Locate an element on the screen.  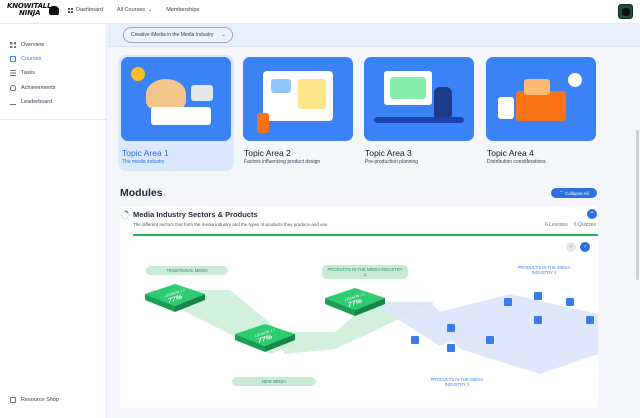
topic-subtitle: The media industry is located at coordinates (143, 162).